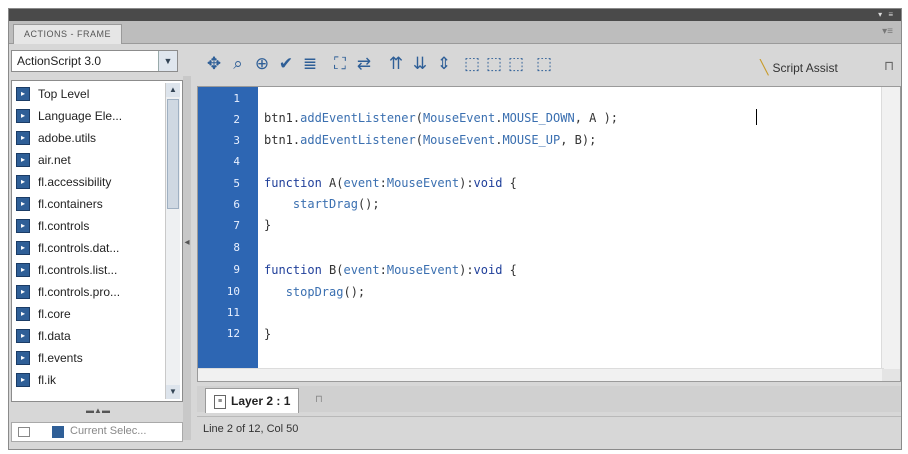 The height and width of the screenshot is (454, 908). Describe the element at coordinates (549, 429) in the screenshot. I see `status-bar: Line 2 of 12, Col 50` at that location.